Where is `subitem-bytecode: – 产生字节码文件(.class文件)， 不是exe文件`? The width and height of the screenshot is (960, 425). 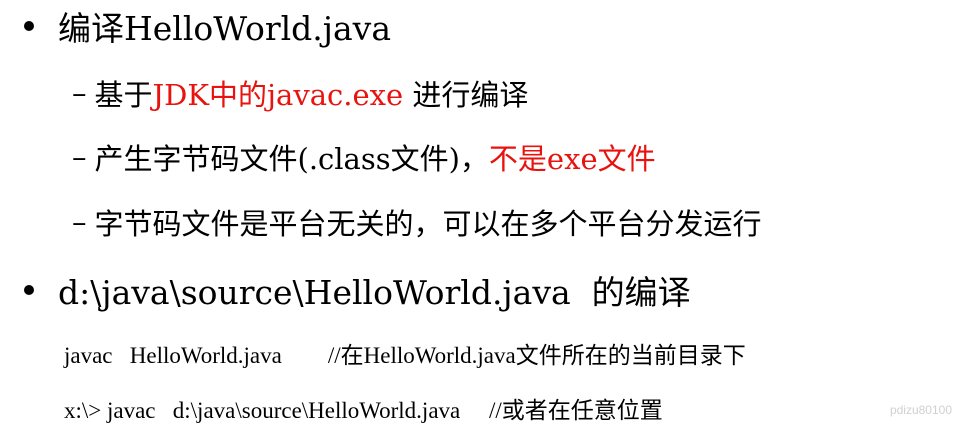
subitem-bytecode: – 产生字节码文件(.class文件)， 不是exe文件 is located at coordinates (364, 157).